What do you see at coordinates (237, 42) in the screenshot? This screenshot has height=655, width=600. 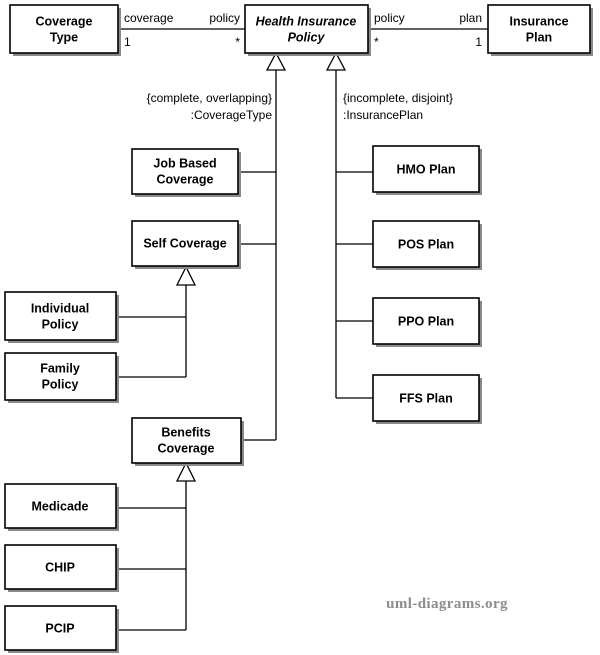 I see `association-multiplicity-policy-left: *` at bounding box center [237, 42].